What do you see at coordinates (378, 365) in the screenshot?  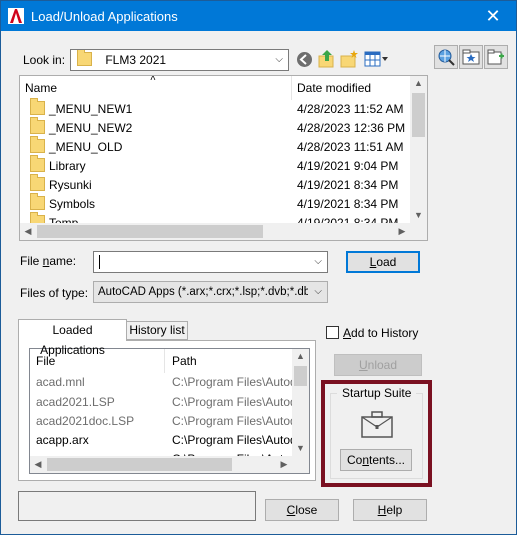 I see `unload-button: Unload` at bounding box center [378, 365].